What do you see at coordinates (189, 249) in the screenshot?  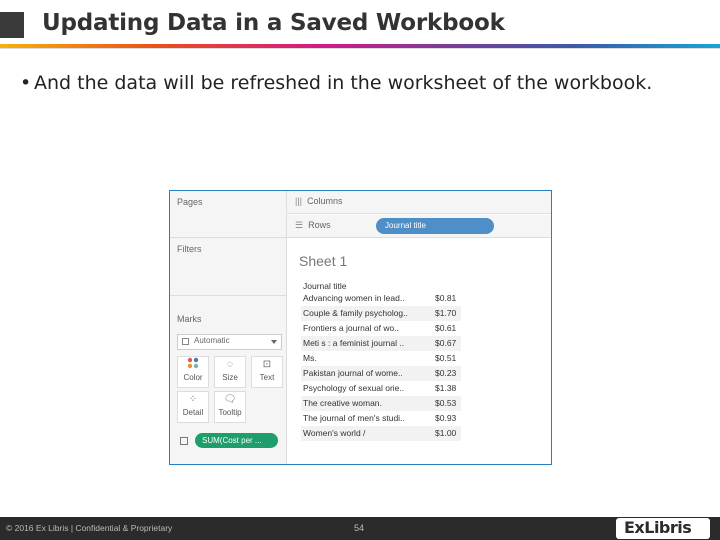 I see `filters-label: Filters` at bounding box center [189, 249].